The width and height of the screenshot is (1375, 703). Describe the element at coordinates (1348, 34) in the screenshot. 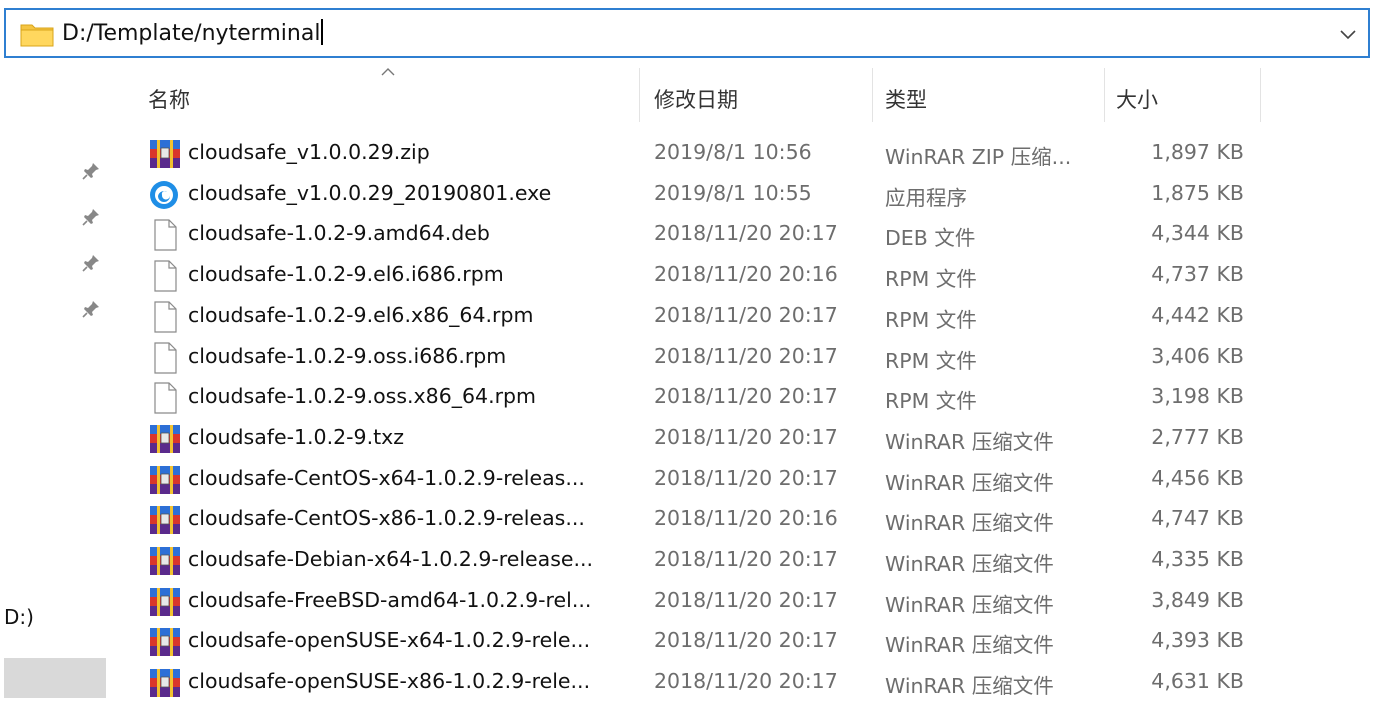

I see `chevron-down-icon` at that location.